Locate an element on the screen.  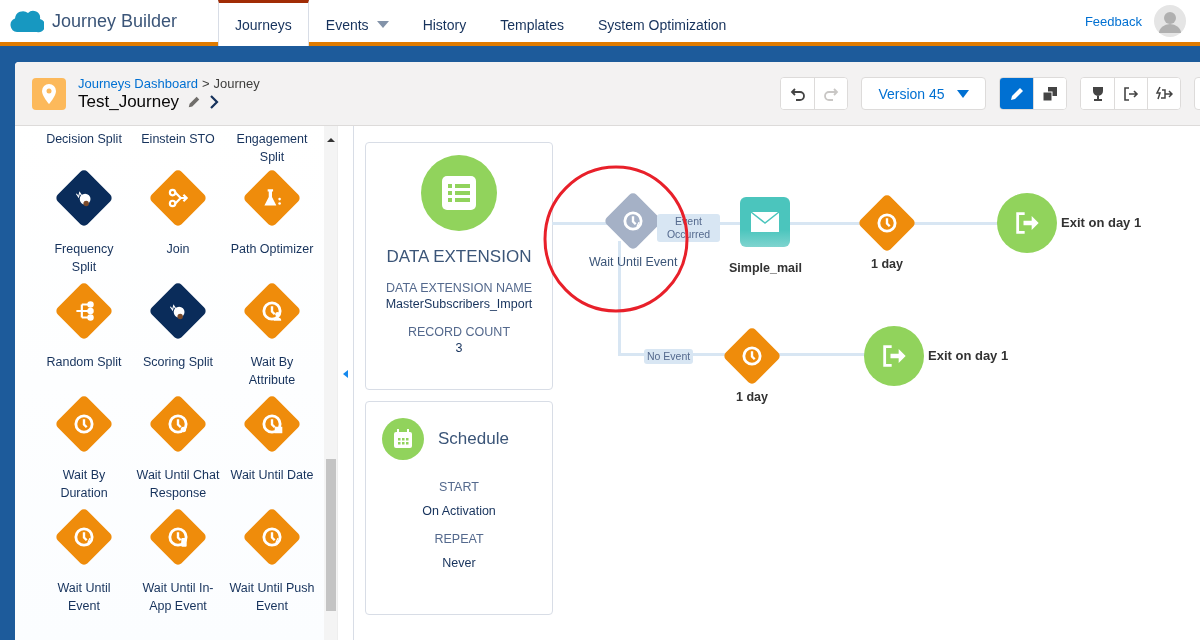
version-dropdown: Version 45 is located at coordinates (923, 93).